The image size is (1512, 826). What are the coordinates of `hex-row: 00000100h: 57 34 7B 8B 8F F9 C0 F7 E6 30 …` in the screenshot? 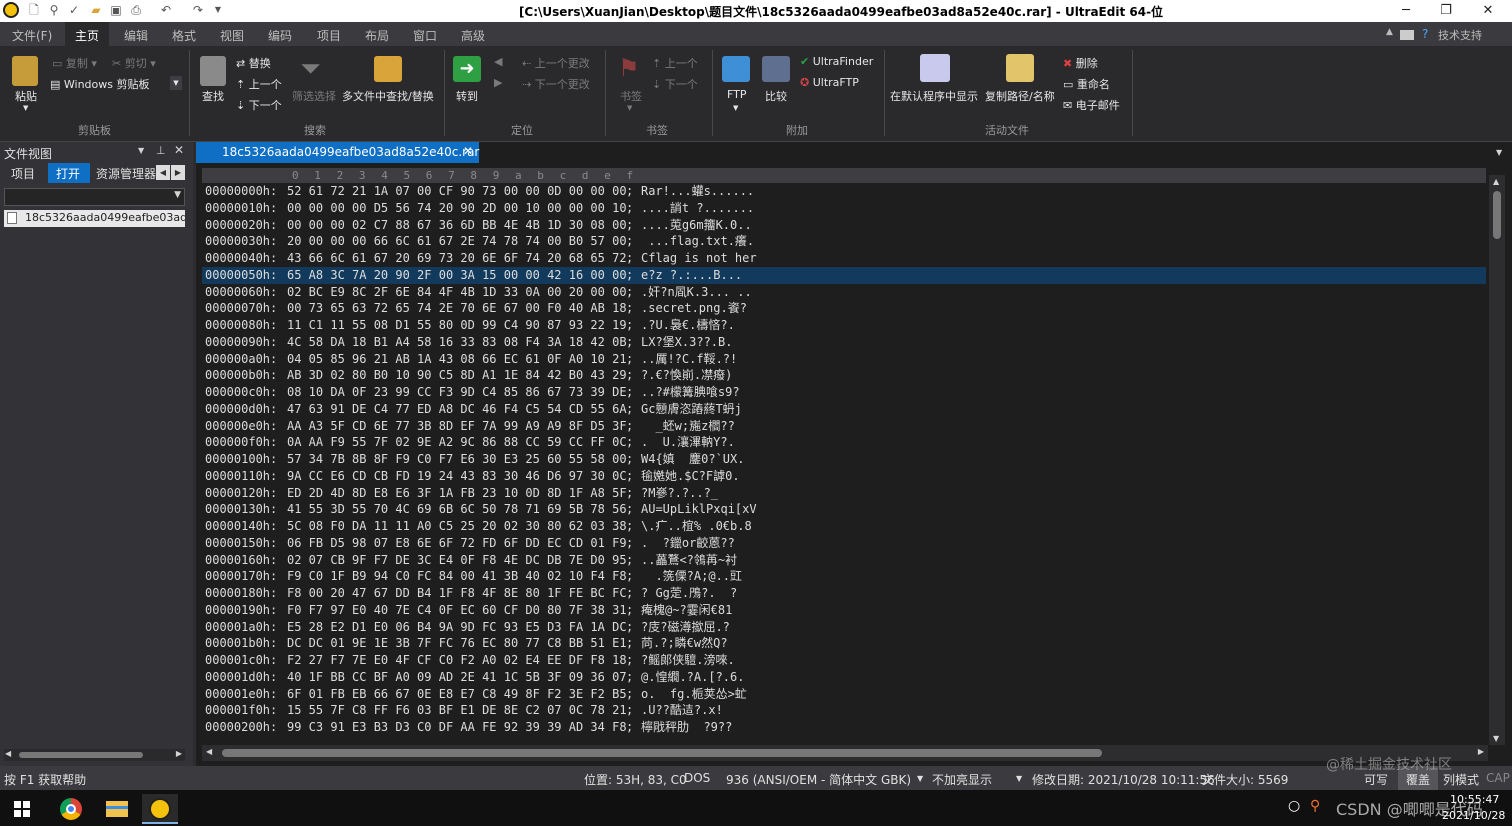 It's located at (844, 459).